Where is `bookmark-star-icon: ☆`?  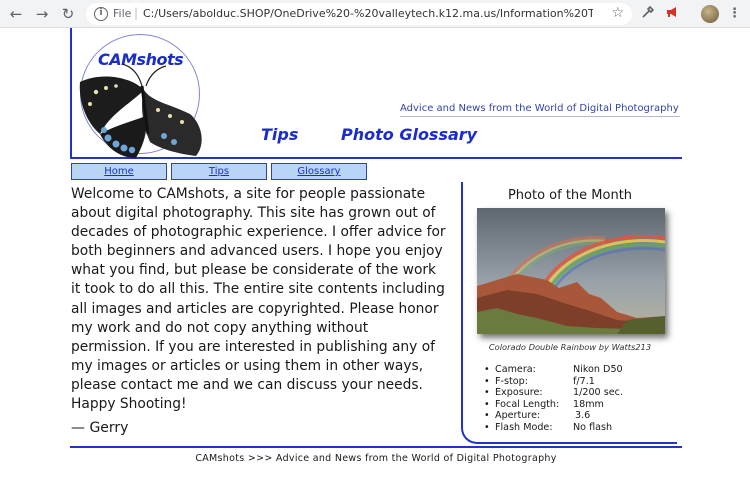
bookmark-star-icon: ☆ is located at coordinates (617, 13).